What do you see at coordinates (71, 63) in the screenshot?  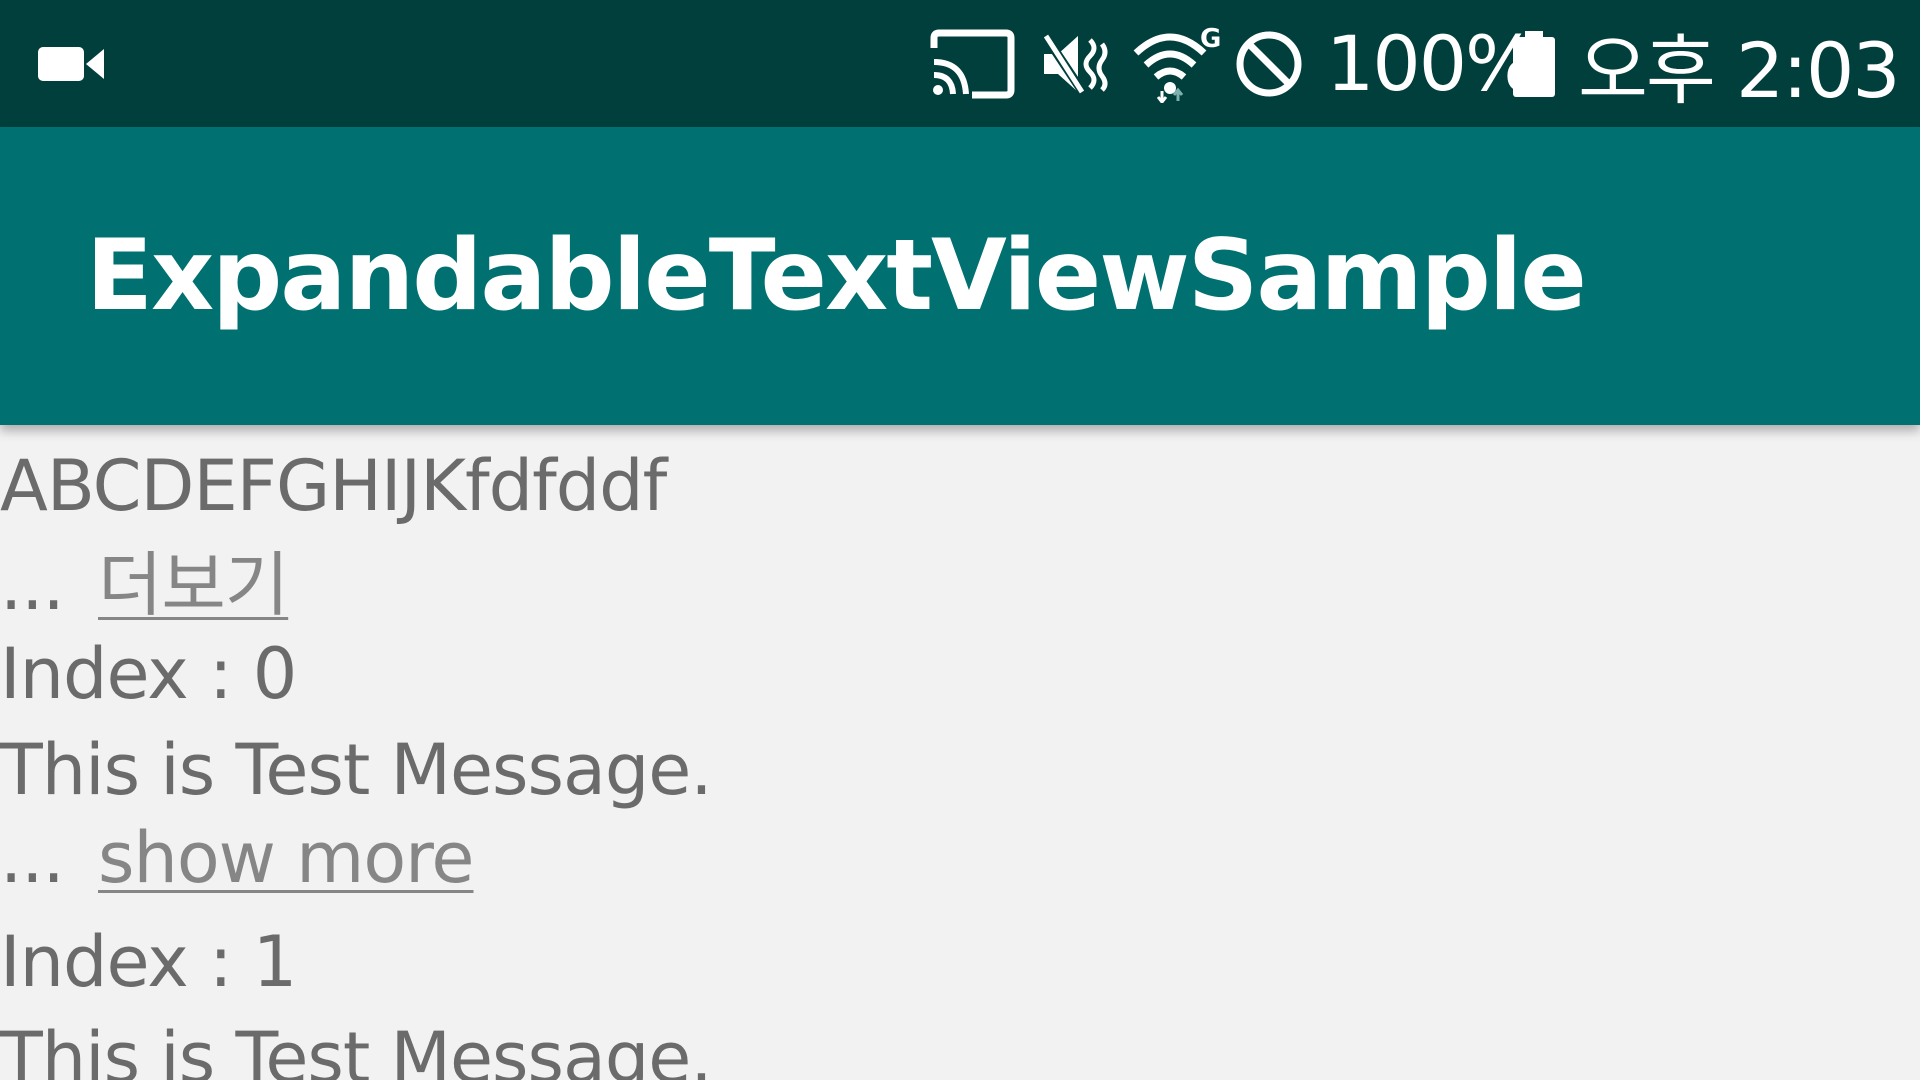 I see `video-camera-icon` at bounding box center [71, 63].